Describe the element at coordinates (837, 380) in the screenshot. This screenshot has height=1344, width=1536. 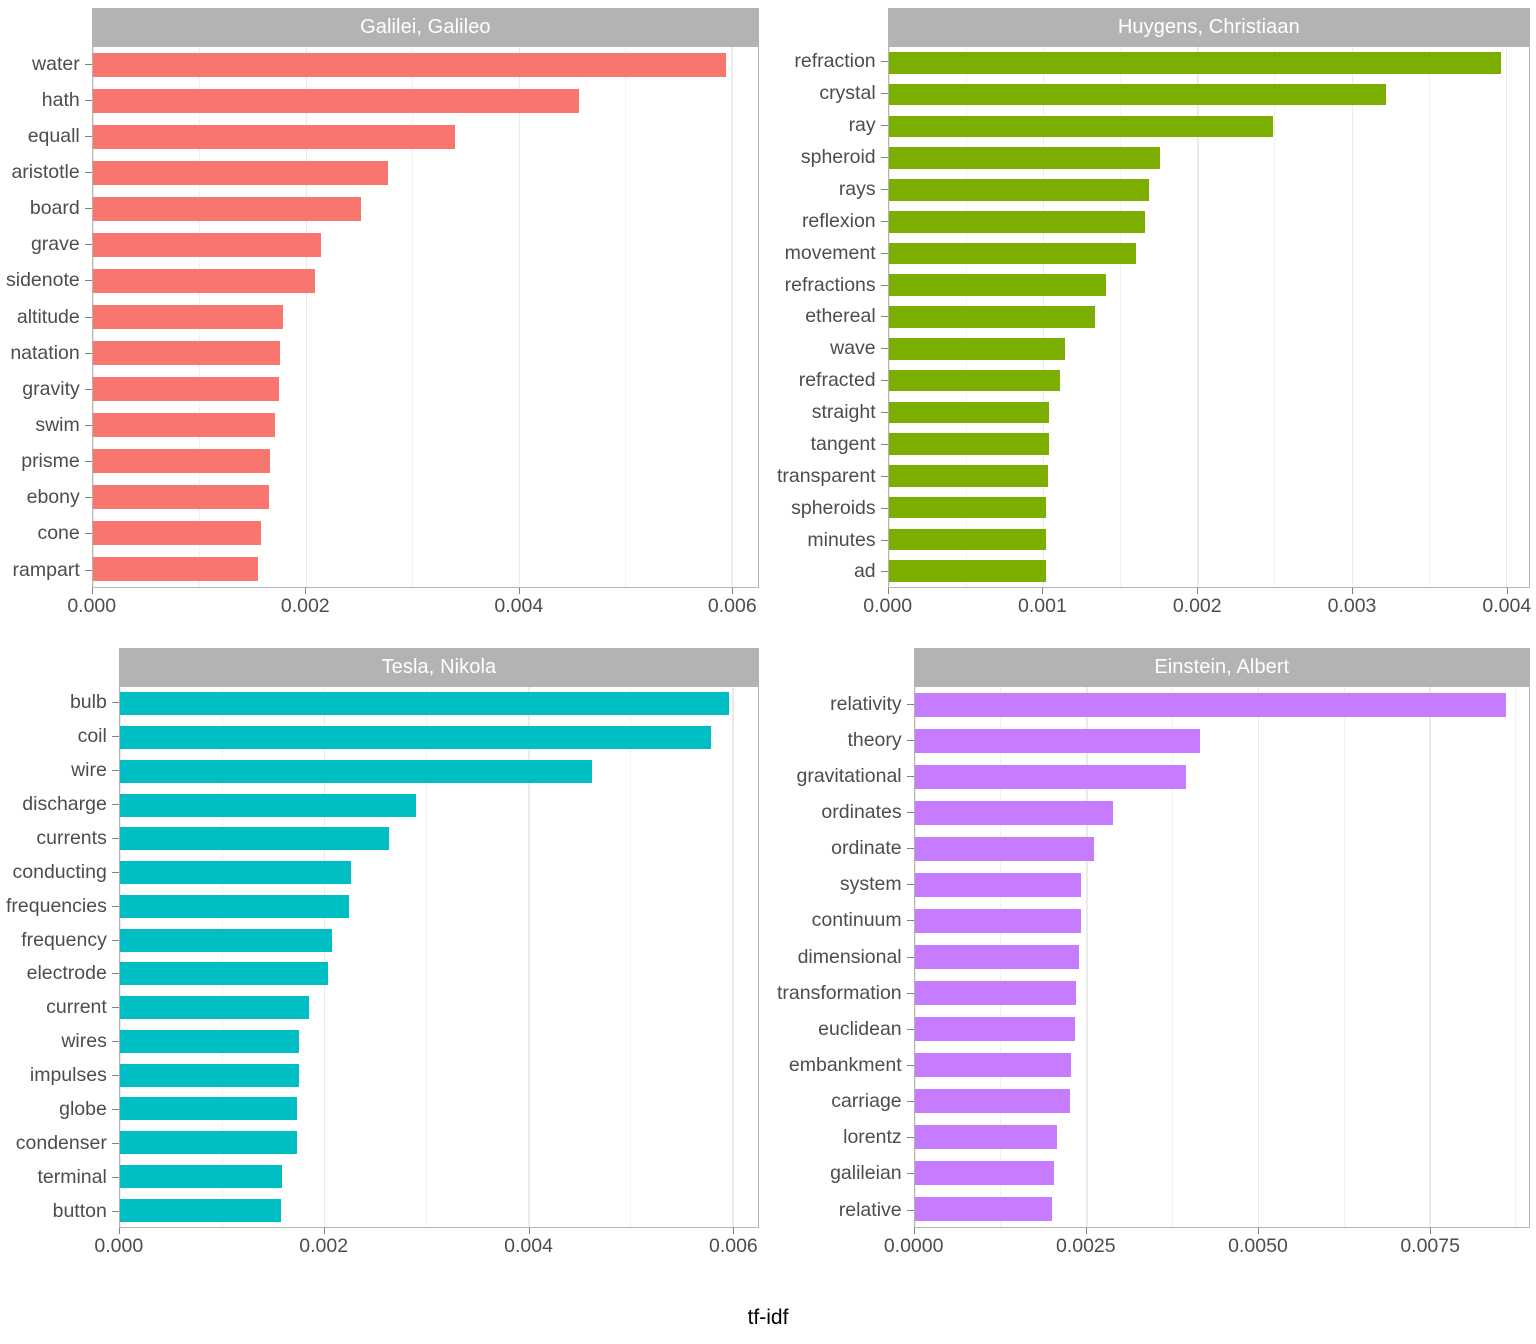
I see `y-tick-text: refracted` at that location.